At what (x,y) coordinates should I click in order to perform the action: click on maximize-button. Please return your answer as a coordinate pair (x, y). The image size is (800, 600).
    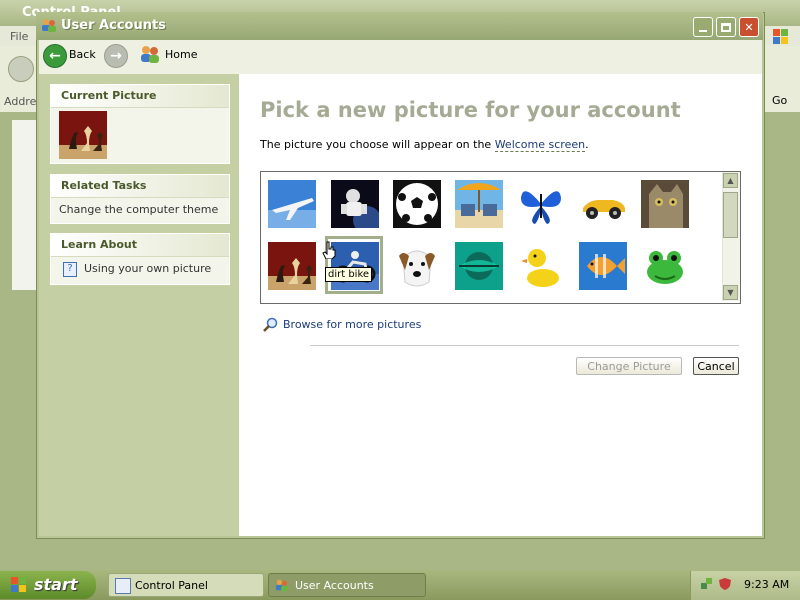
    Looking at the image, I should click on (726, 27).